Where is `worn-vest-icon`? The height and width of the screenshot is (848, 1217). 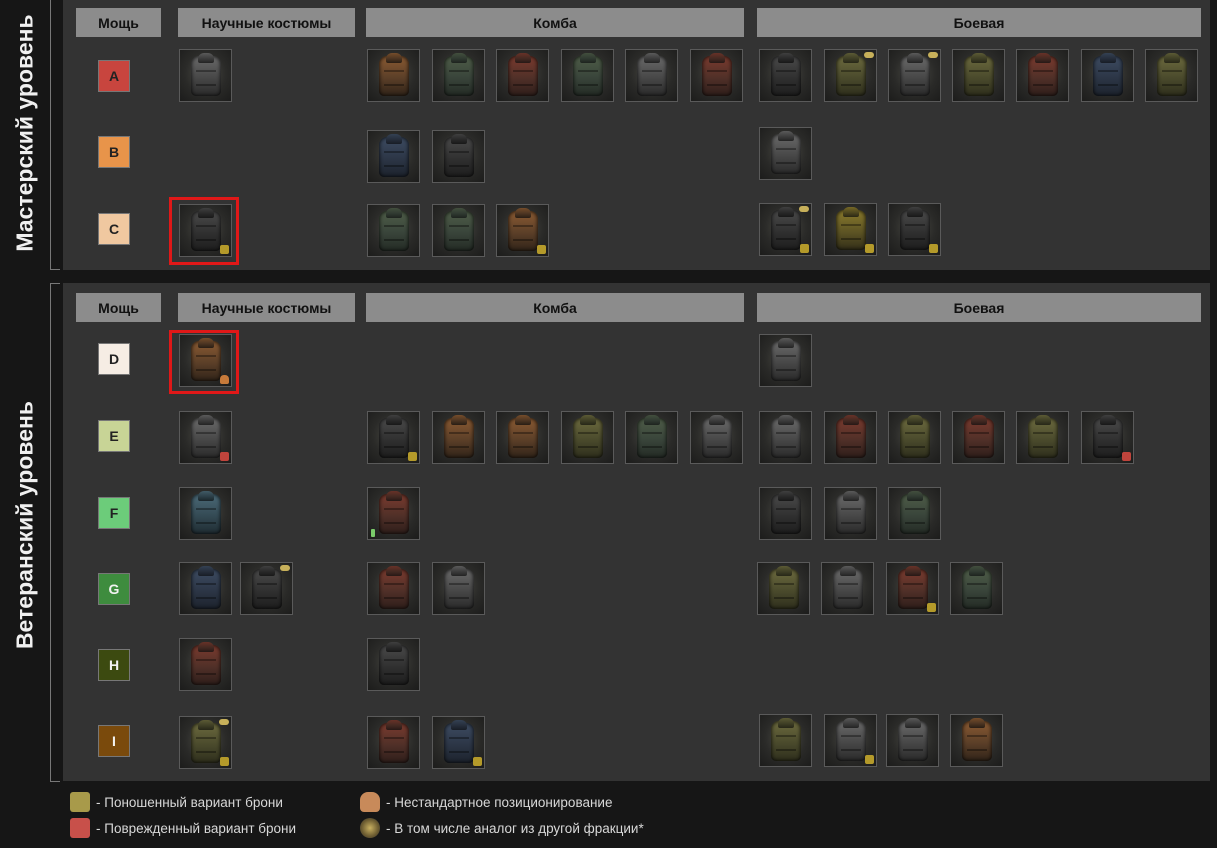 worn-vest-icon is located at coordinates (80, 802).